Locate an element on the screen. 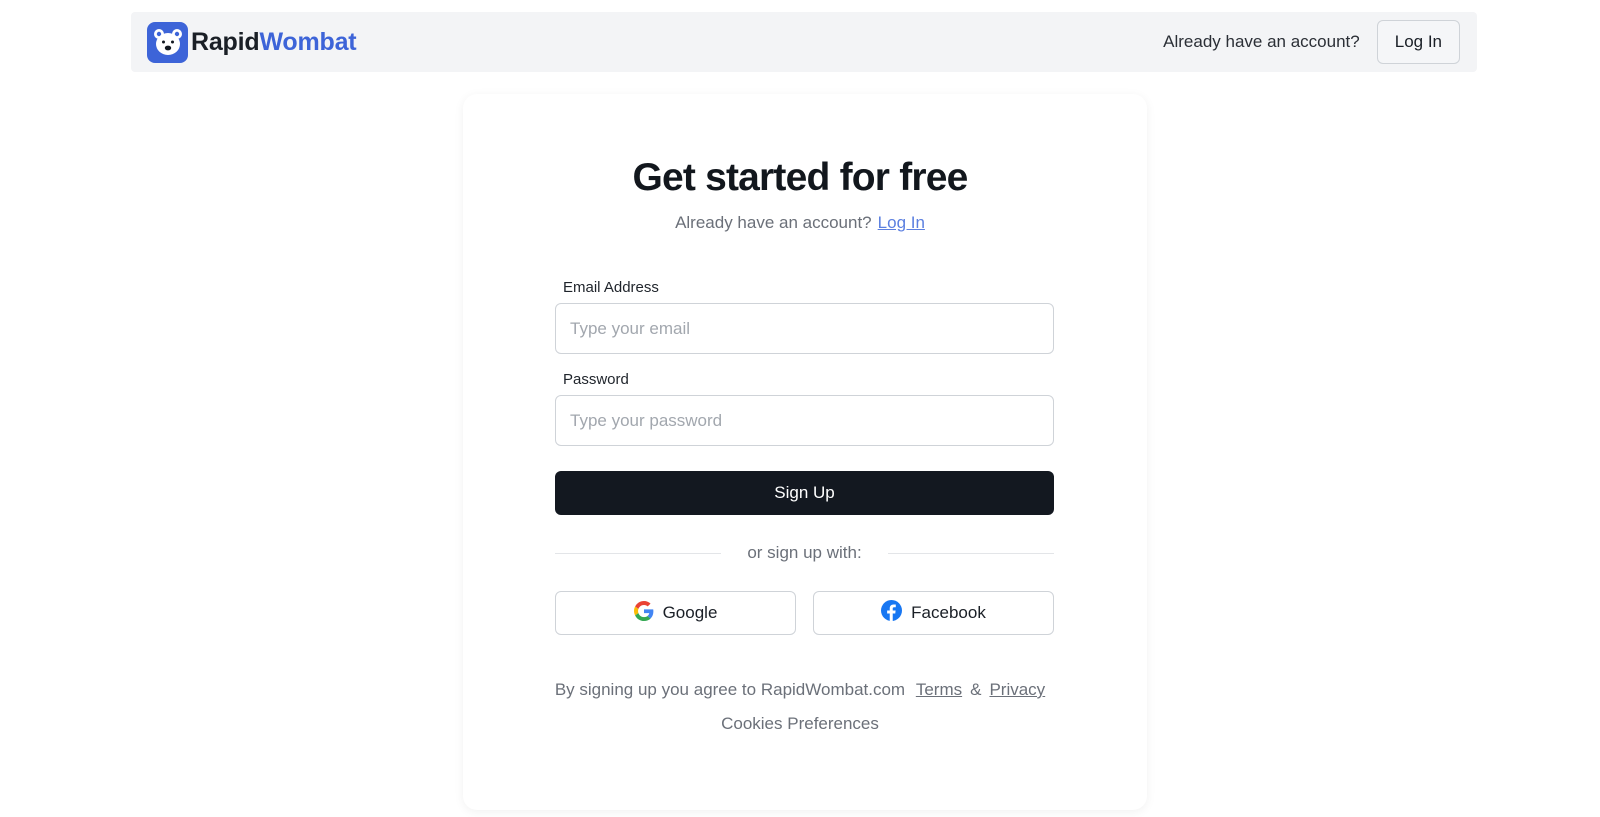 The image size is (1600, 817). google-signup-button: Google is located at coordinates (675, 613).